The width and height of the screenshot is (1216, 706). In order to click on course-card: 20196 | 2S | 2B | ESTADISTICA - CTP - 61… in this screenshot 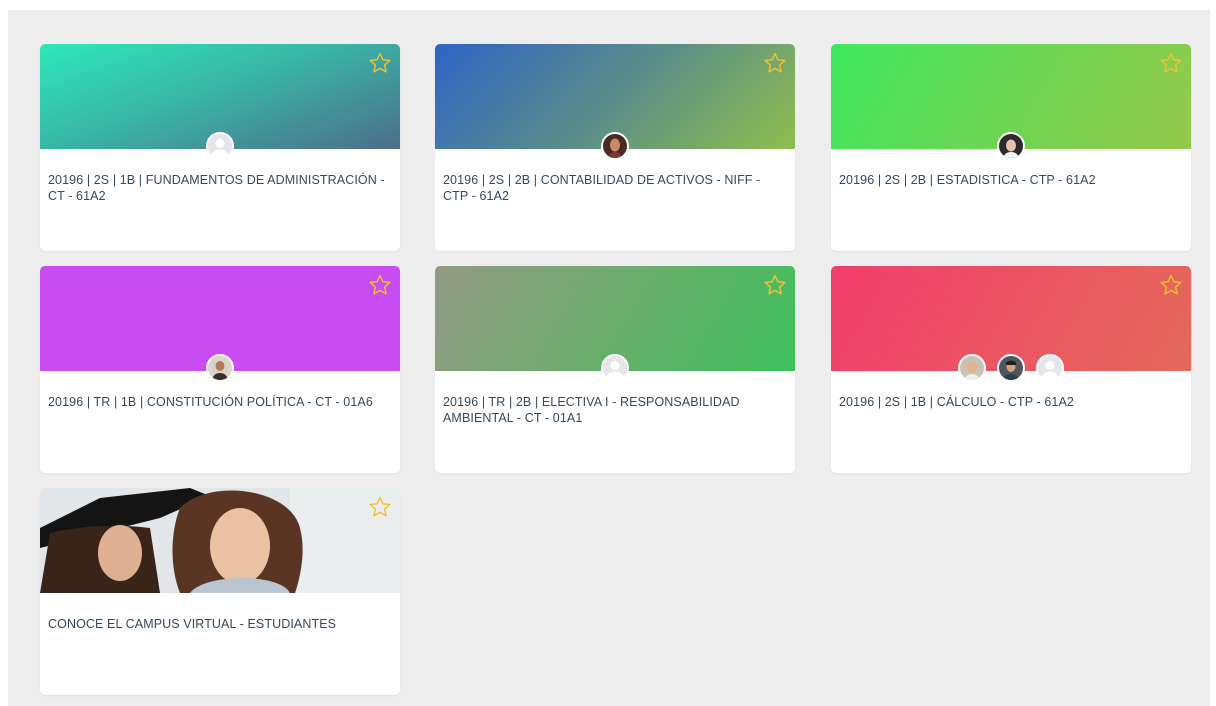, I will do `click(1011, 147)`.